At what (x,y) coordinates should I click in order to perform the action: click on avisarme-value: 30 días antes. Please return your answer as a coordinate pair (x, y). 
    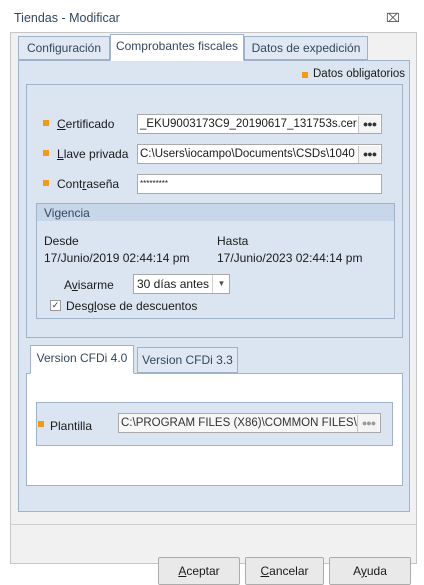
    Looking at the image, I should click on (173, 284).